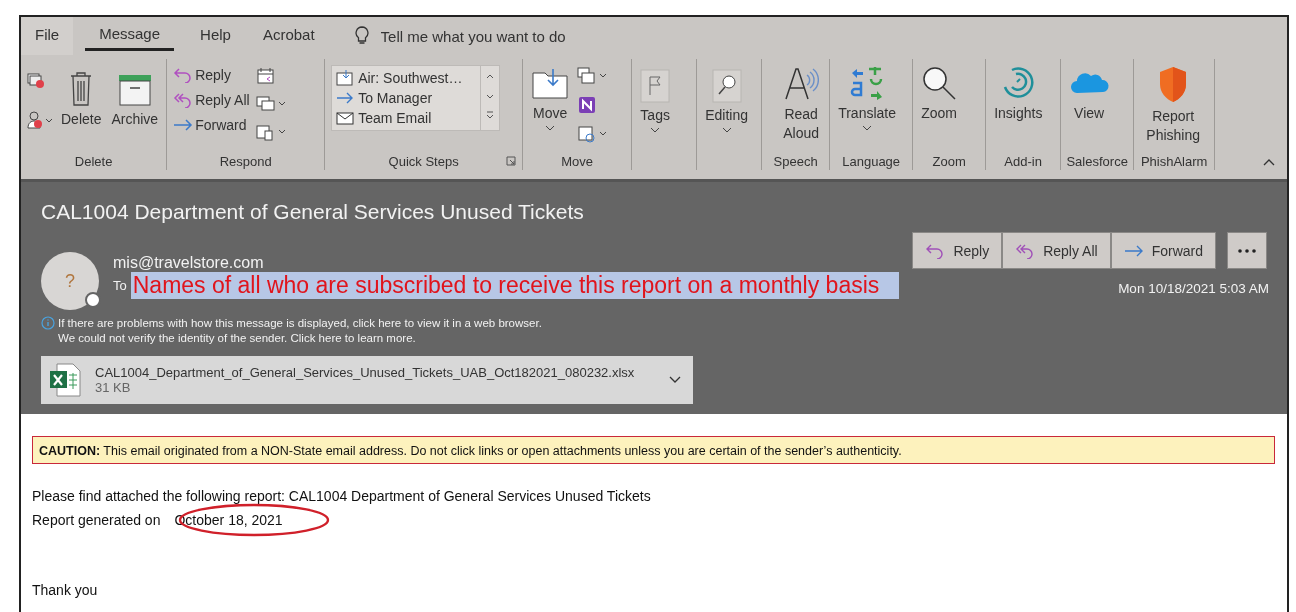  I want to click on respond-button: Forward, so click(211, 125).